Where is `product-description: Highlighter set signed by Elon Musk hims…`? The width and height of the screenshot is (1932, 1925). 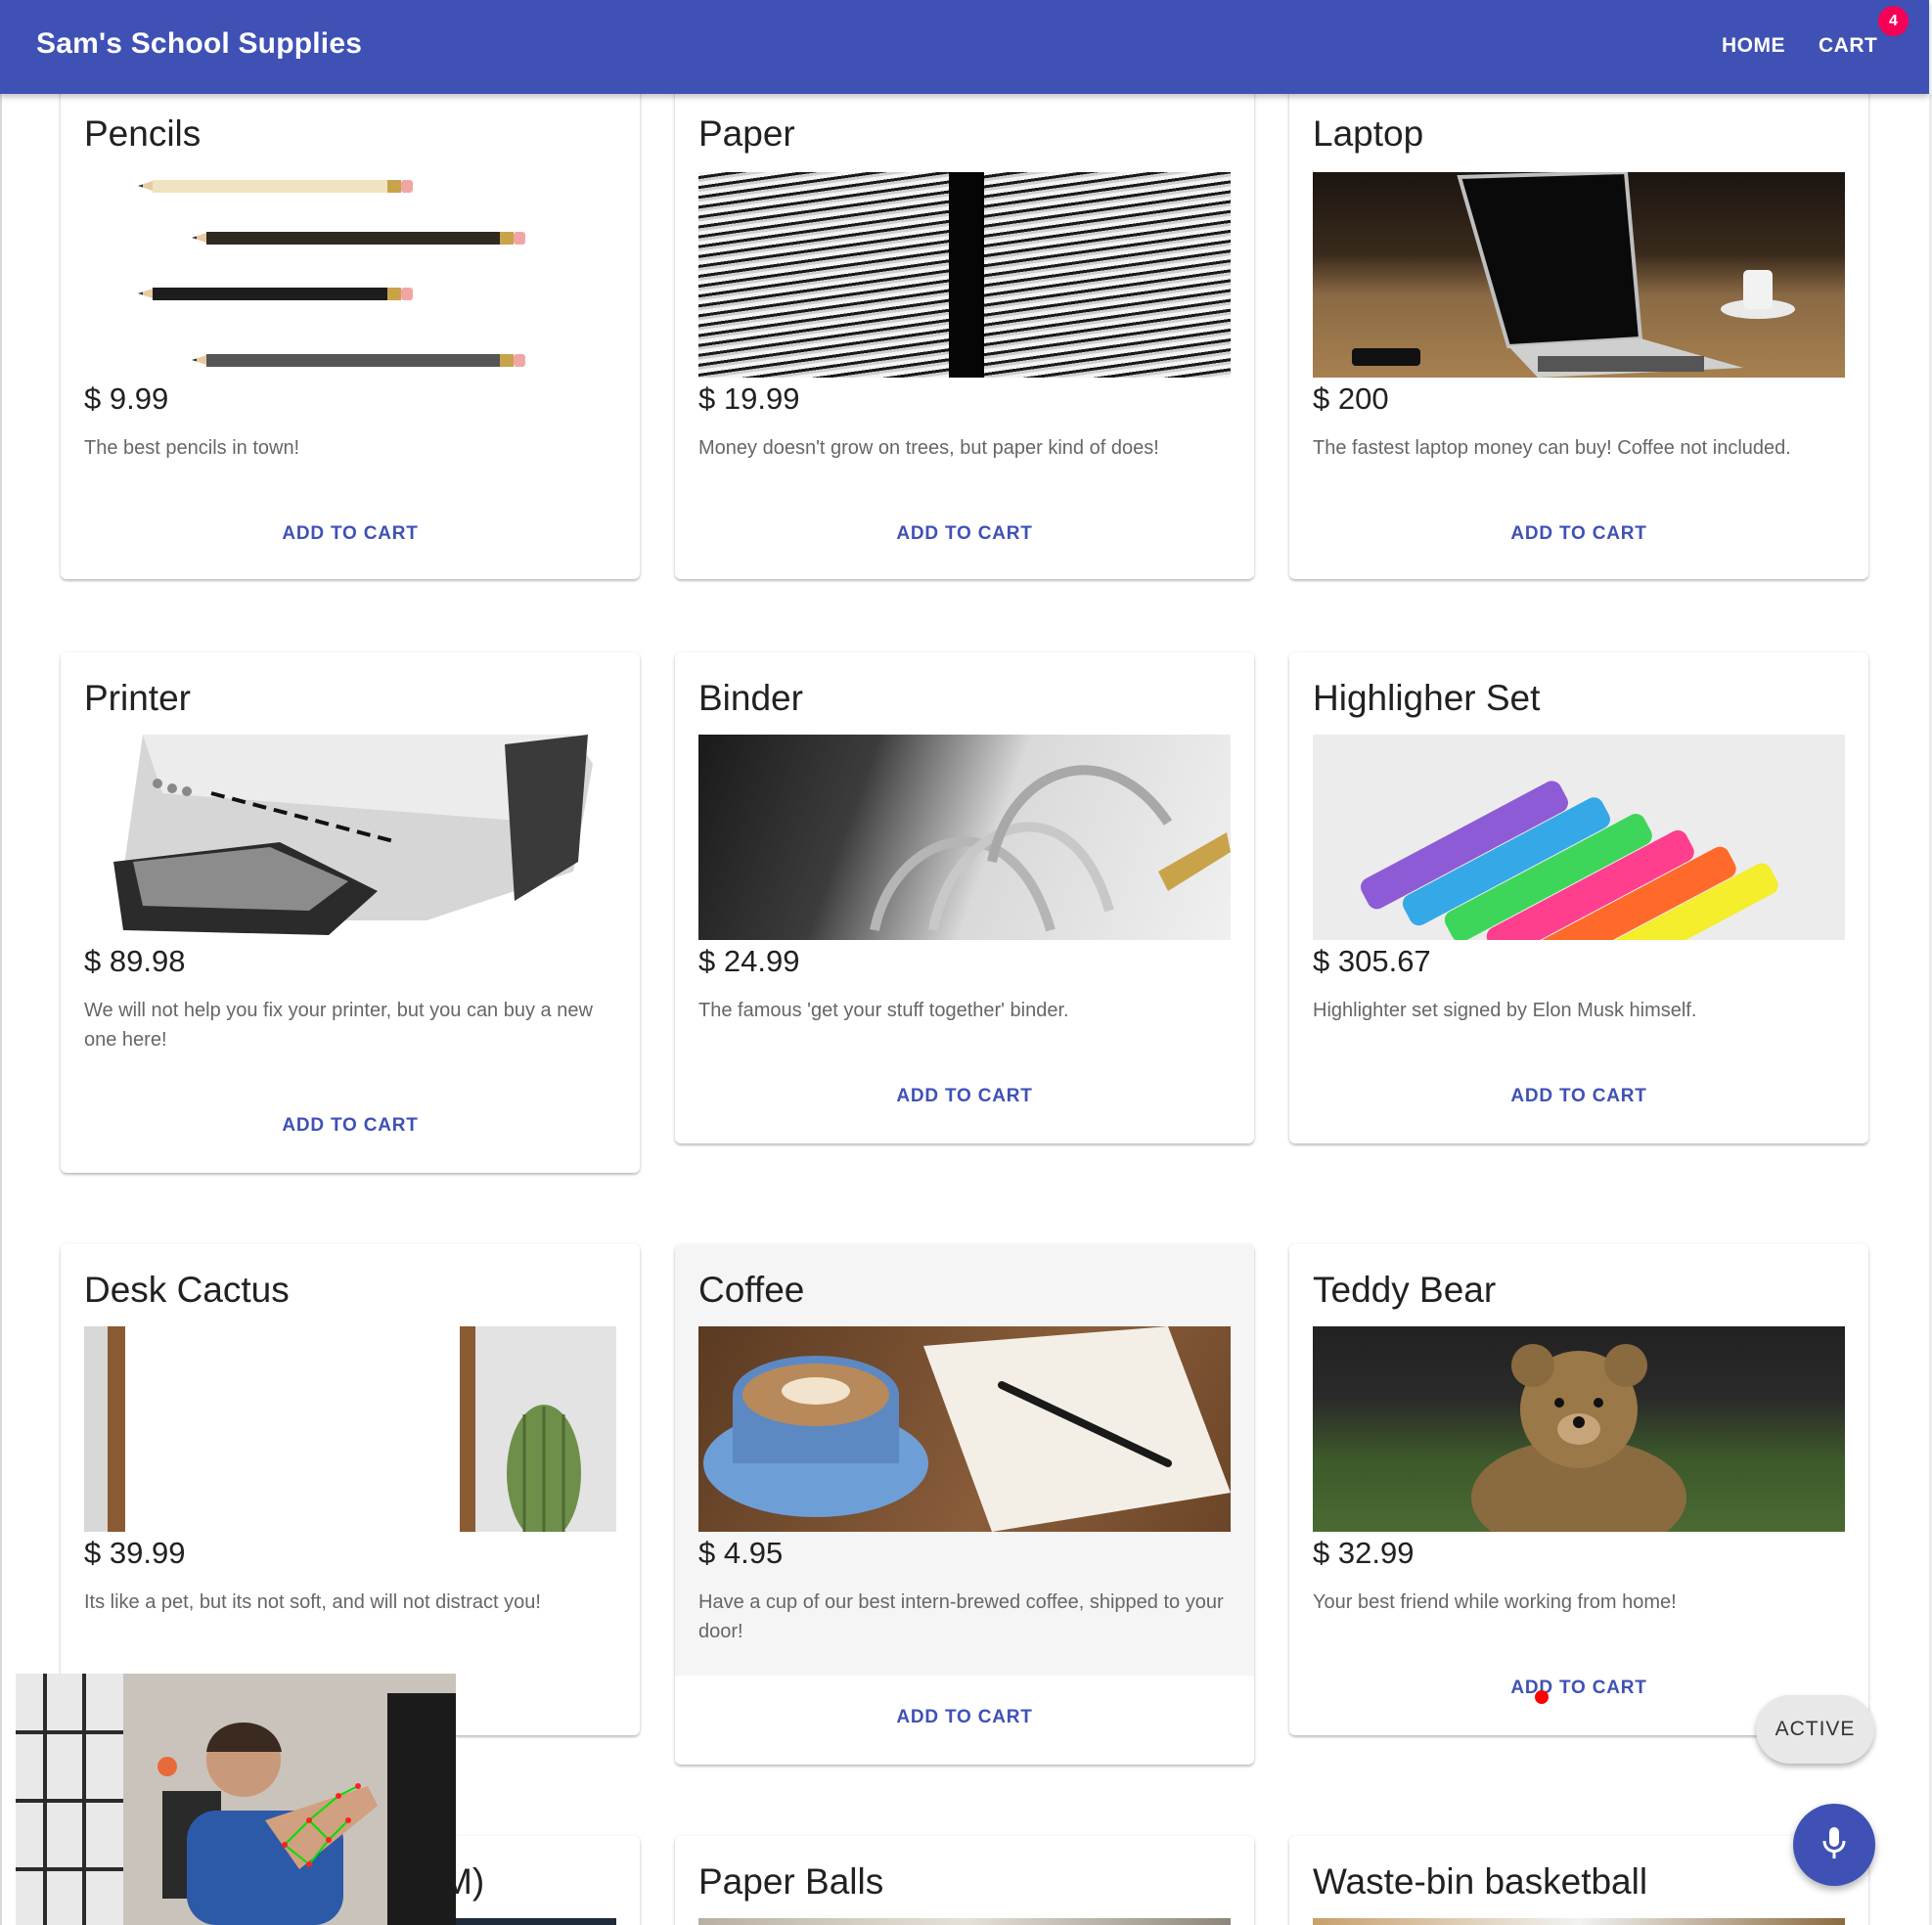
product-description: Highlighter set signed by Elon Musk hims… is located at coordinates (1505, 1010).